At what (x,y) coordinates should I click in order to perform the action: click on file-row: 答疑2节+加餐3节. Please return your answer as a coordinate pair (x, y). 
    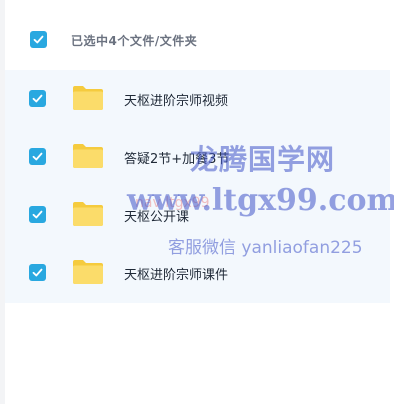
    Looking at the image, I should click on (197, 157).